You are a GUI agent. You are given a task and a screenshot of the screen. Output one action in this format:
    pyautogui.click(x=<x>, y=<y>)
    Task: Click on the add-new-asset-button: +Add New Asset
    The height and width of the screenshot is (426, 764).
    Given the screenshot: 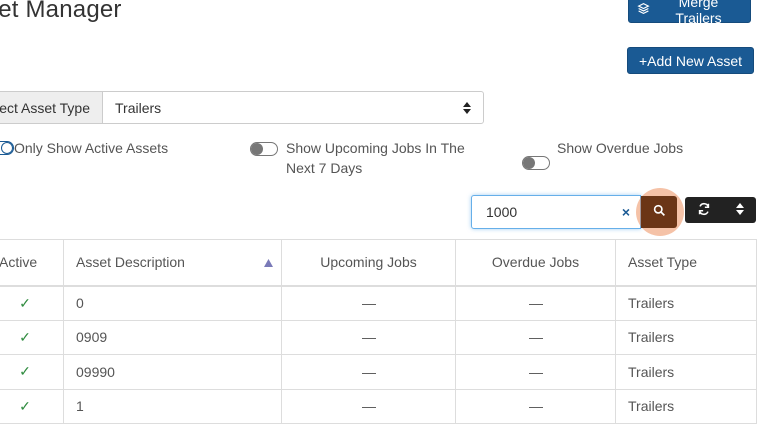 What is the action you would take?
    pyautogui.click(x=690, y=60)
    